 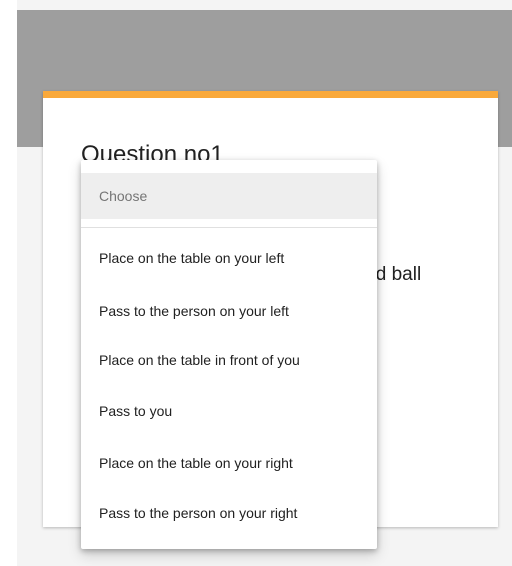 I want to click on option-place-table-left: Place on the table on your left, so click(x=229, y=258).